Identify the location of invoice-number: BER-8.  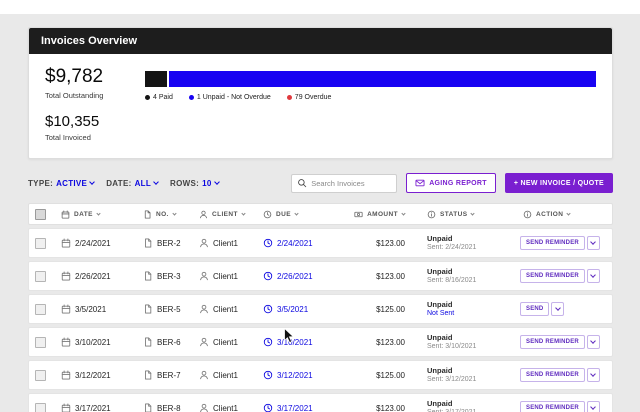
(169, 407).